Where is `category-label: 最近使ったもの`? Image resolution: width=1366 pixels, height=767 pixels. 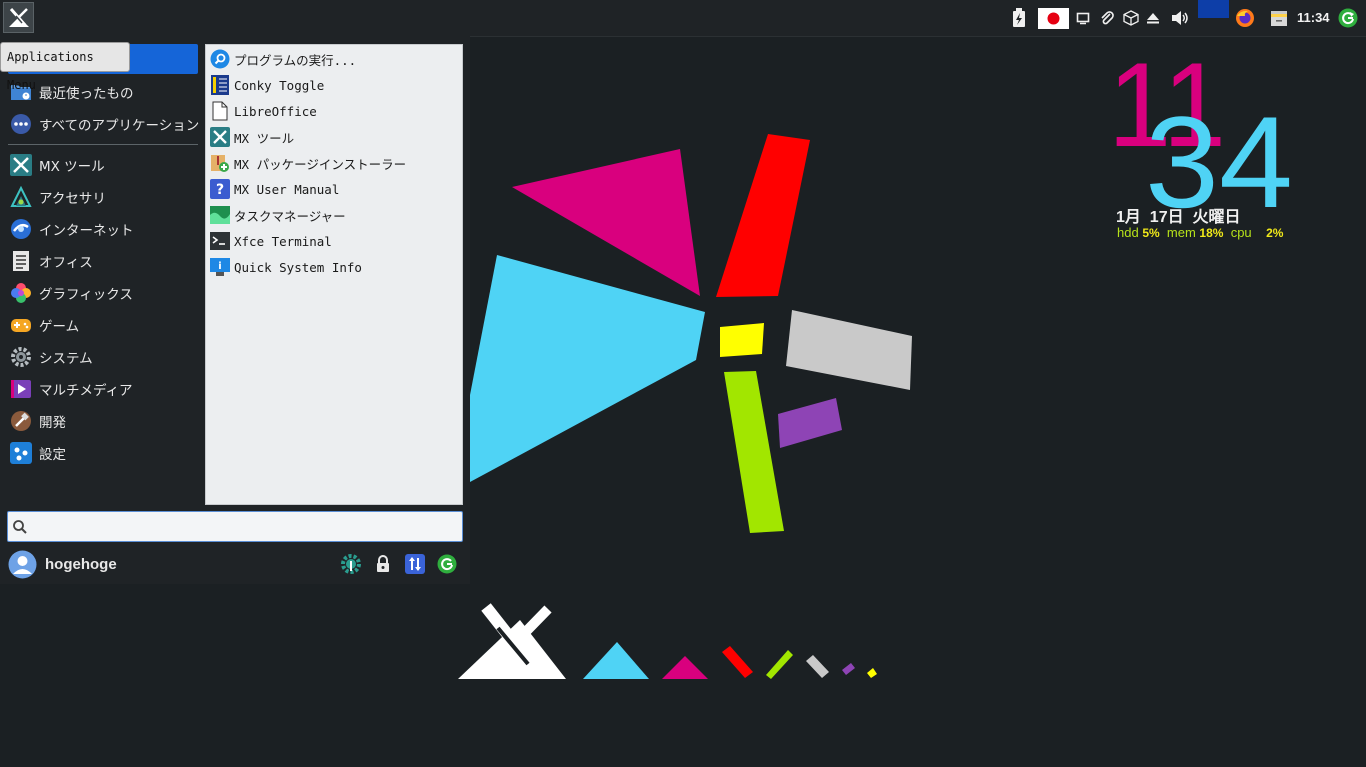 category-label: 最近使ったもの is located at coordinates (86, 94).